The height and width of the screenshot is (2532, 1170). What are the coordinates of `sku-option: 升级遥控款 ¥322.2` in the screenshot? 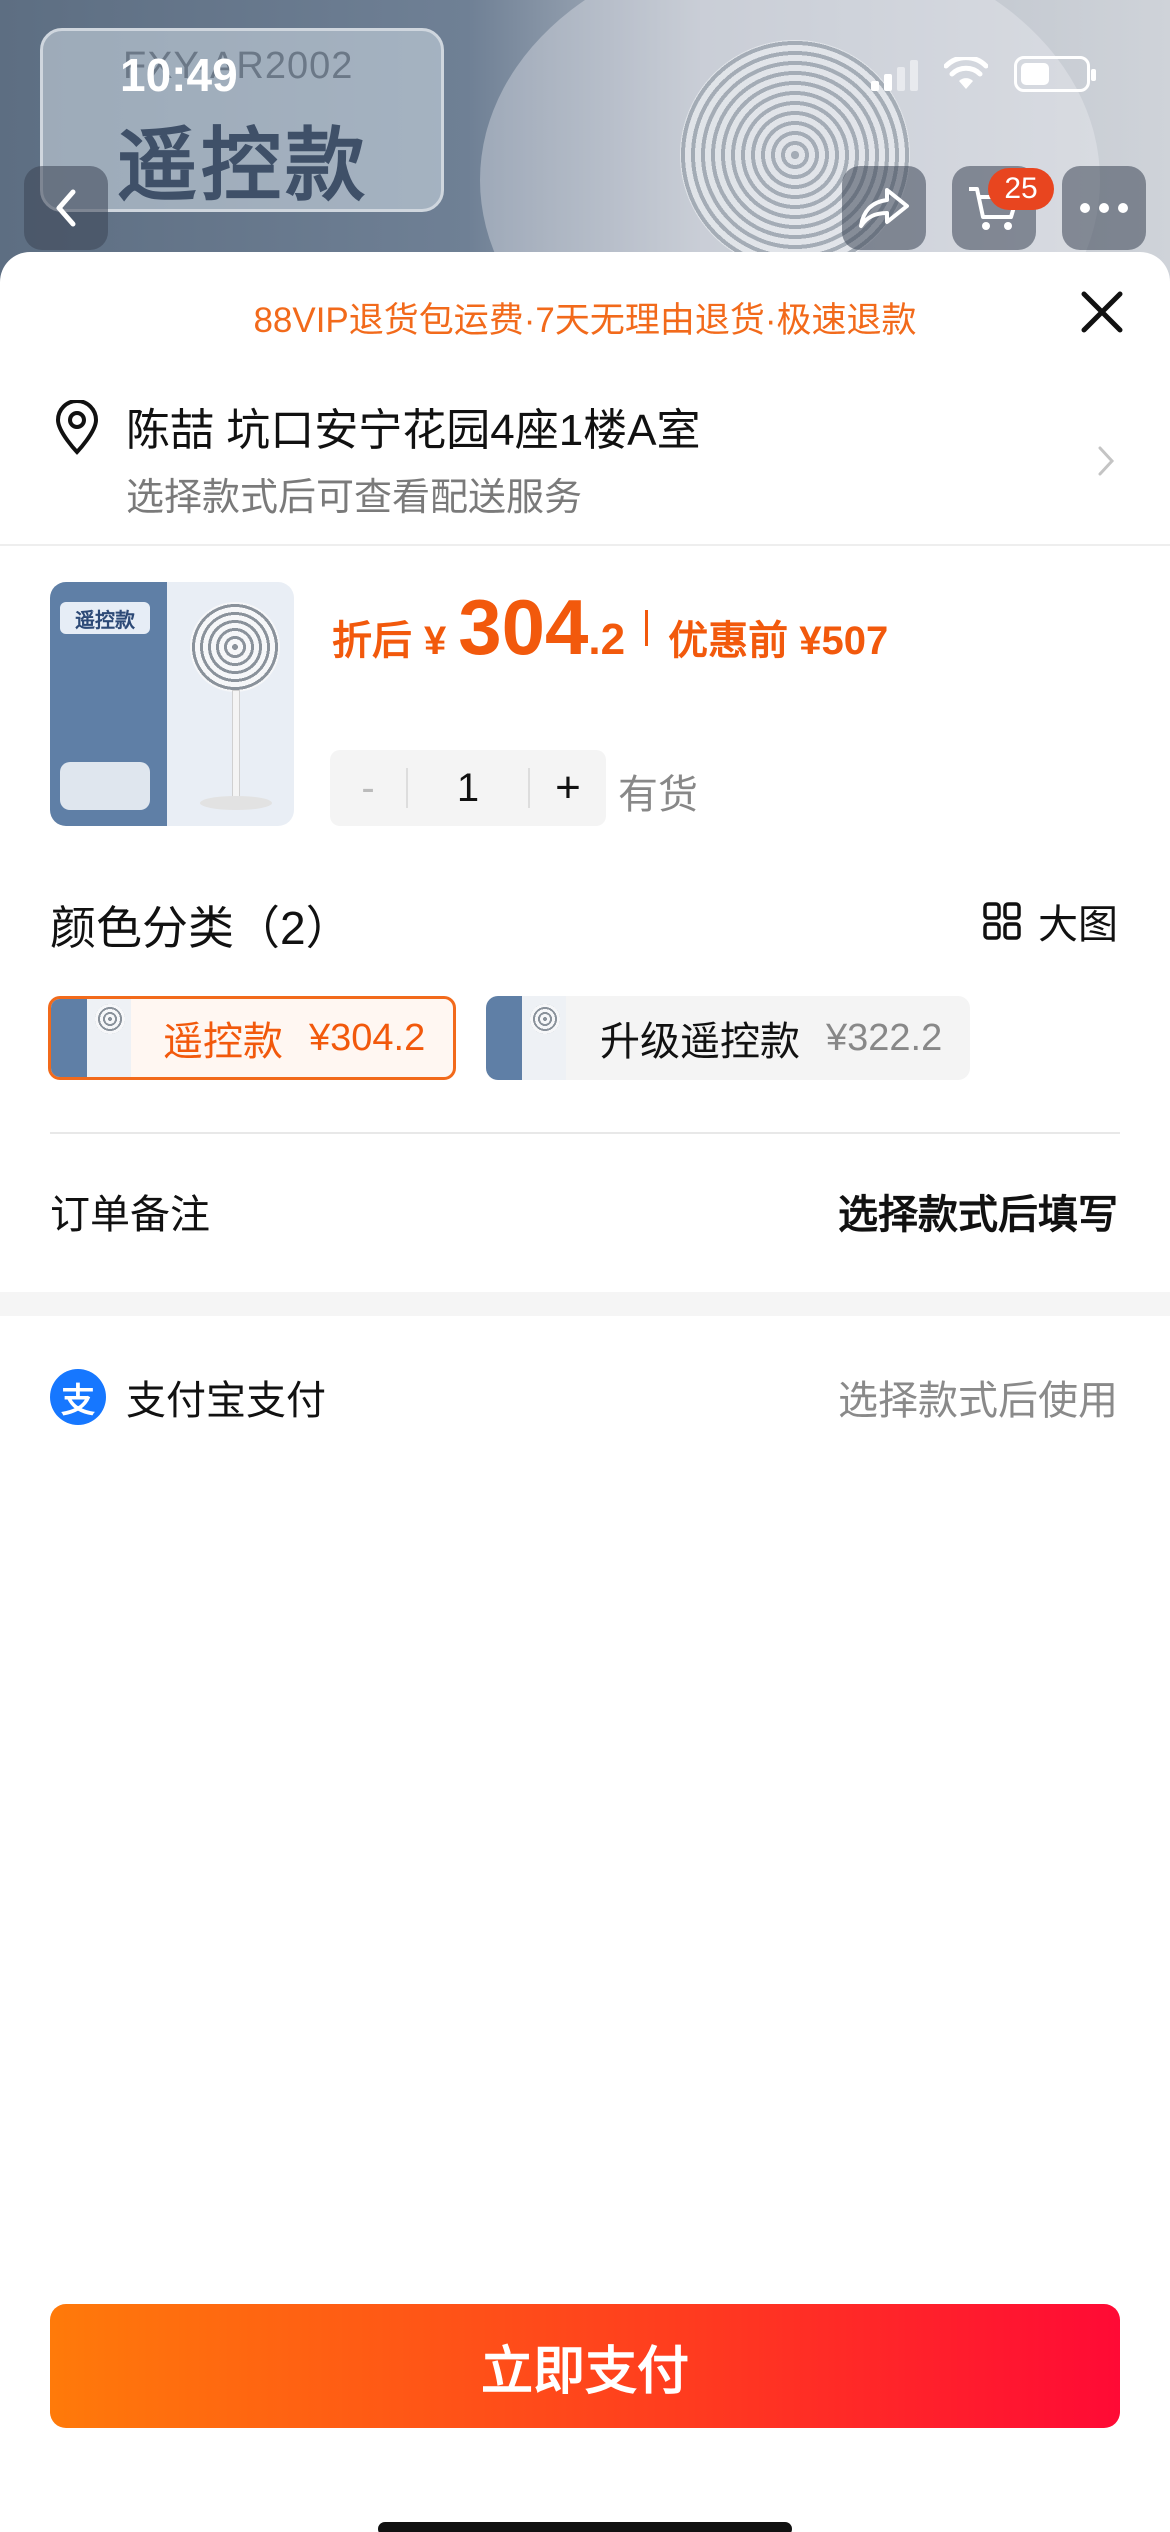 It's located at (728, 1038).